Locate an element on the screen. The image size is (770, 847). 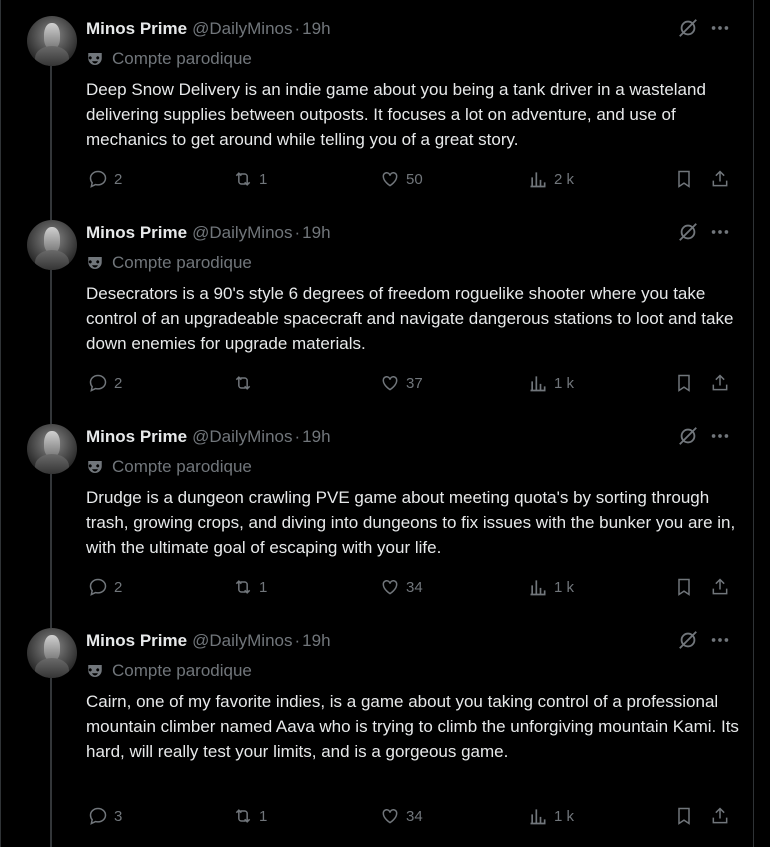
like-button: 50 is located at coordinates (401, 179).